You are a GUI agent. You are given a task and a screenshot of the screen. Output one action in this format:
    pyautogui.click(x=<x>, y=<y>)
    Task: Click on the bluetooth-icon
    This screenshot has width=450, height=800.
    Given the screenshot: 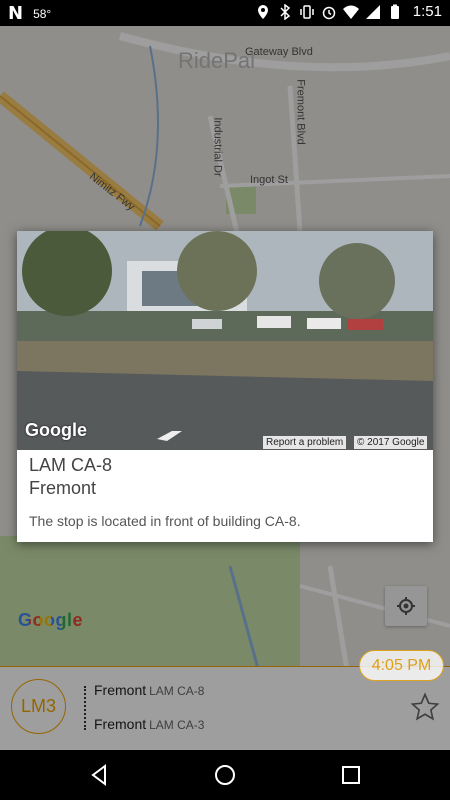 What is the action you would take?
    pyautogui.click(x=285, y=11)
    